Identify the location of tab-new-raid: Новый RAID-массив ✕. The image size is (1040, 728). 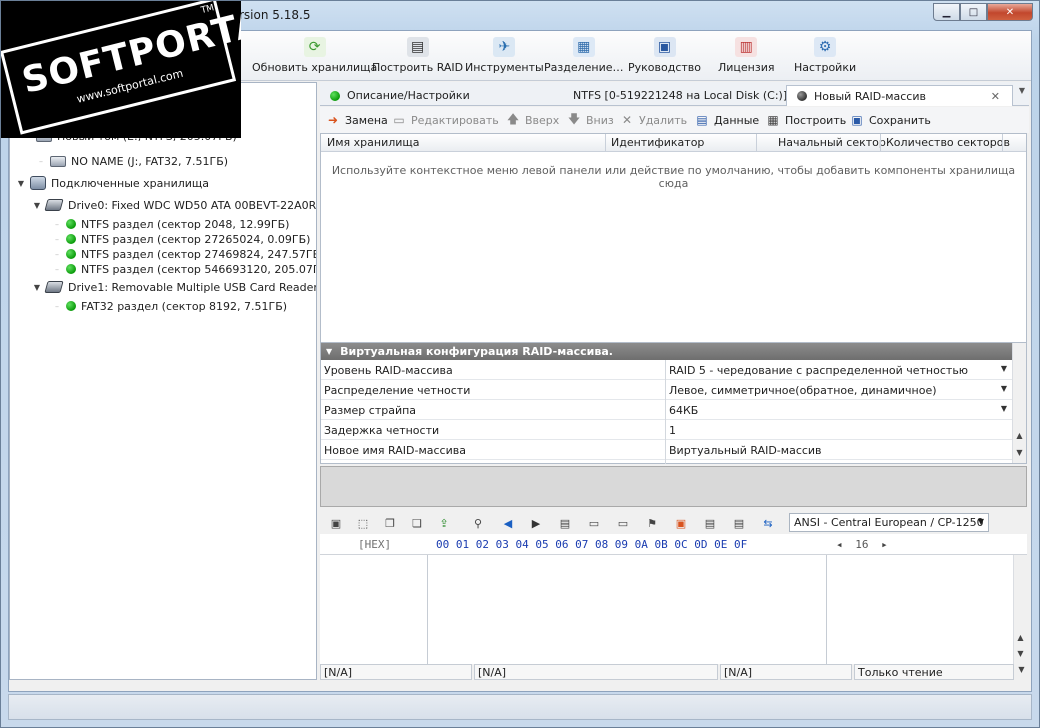
(899, 95).